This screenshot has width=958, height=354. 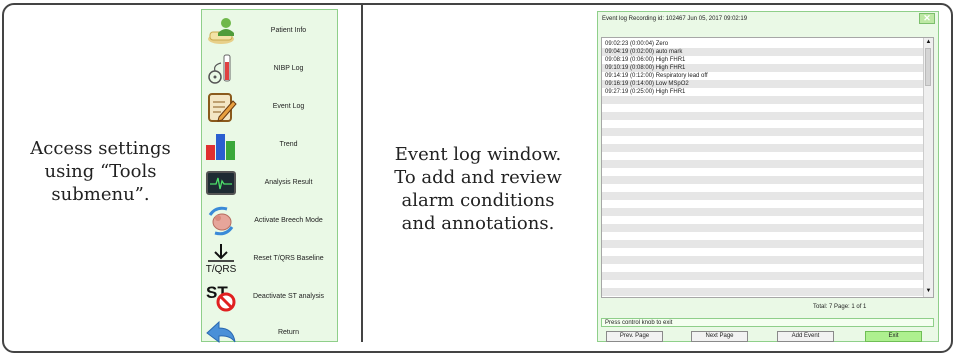 I want to click on event-row: 09:16:19 (0:14:00) Low MSpO2, so click(x=763, y=84).